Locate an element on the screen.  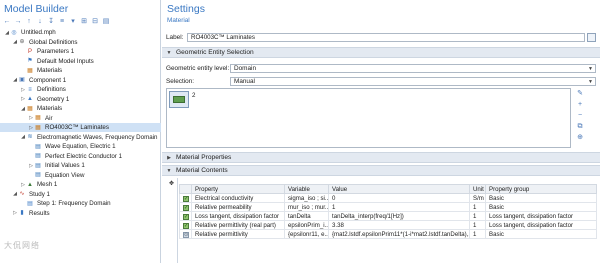
move-icon: ✥ is located at coordinates (171, 183).